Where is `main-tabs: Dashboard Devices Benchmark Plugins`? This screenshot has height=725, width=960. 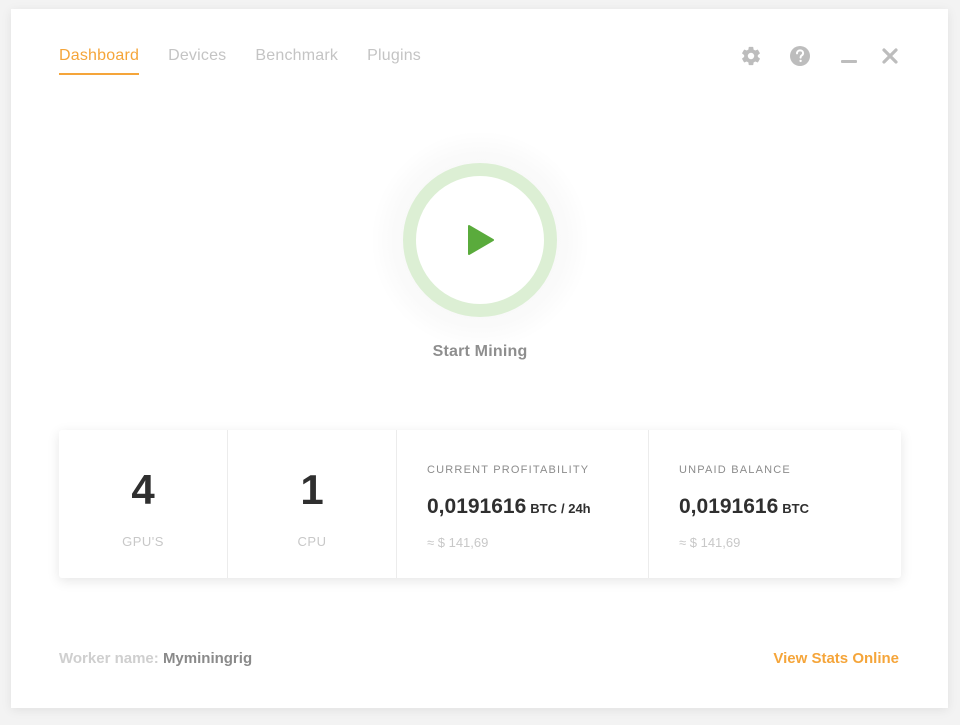
main-tabs: Dashboard Devices Benchmark Plugins is located at coordinates (254, 61).